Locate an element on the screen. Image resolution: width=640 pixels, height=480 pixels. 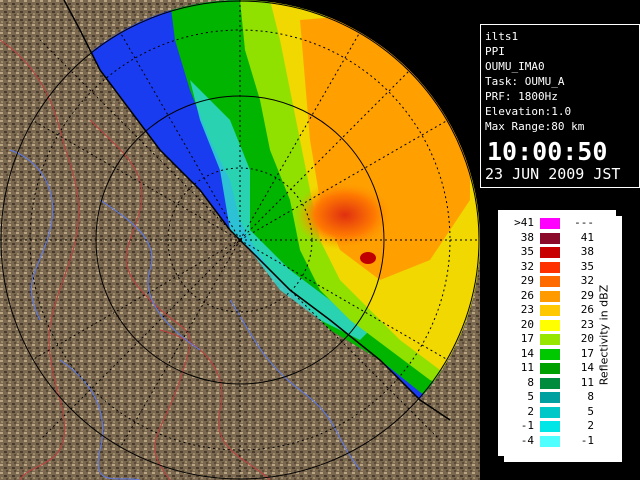
legend-row: -4 -1 is located at coordinates (548, 440).